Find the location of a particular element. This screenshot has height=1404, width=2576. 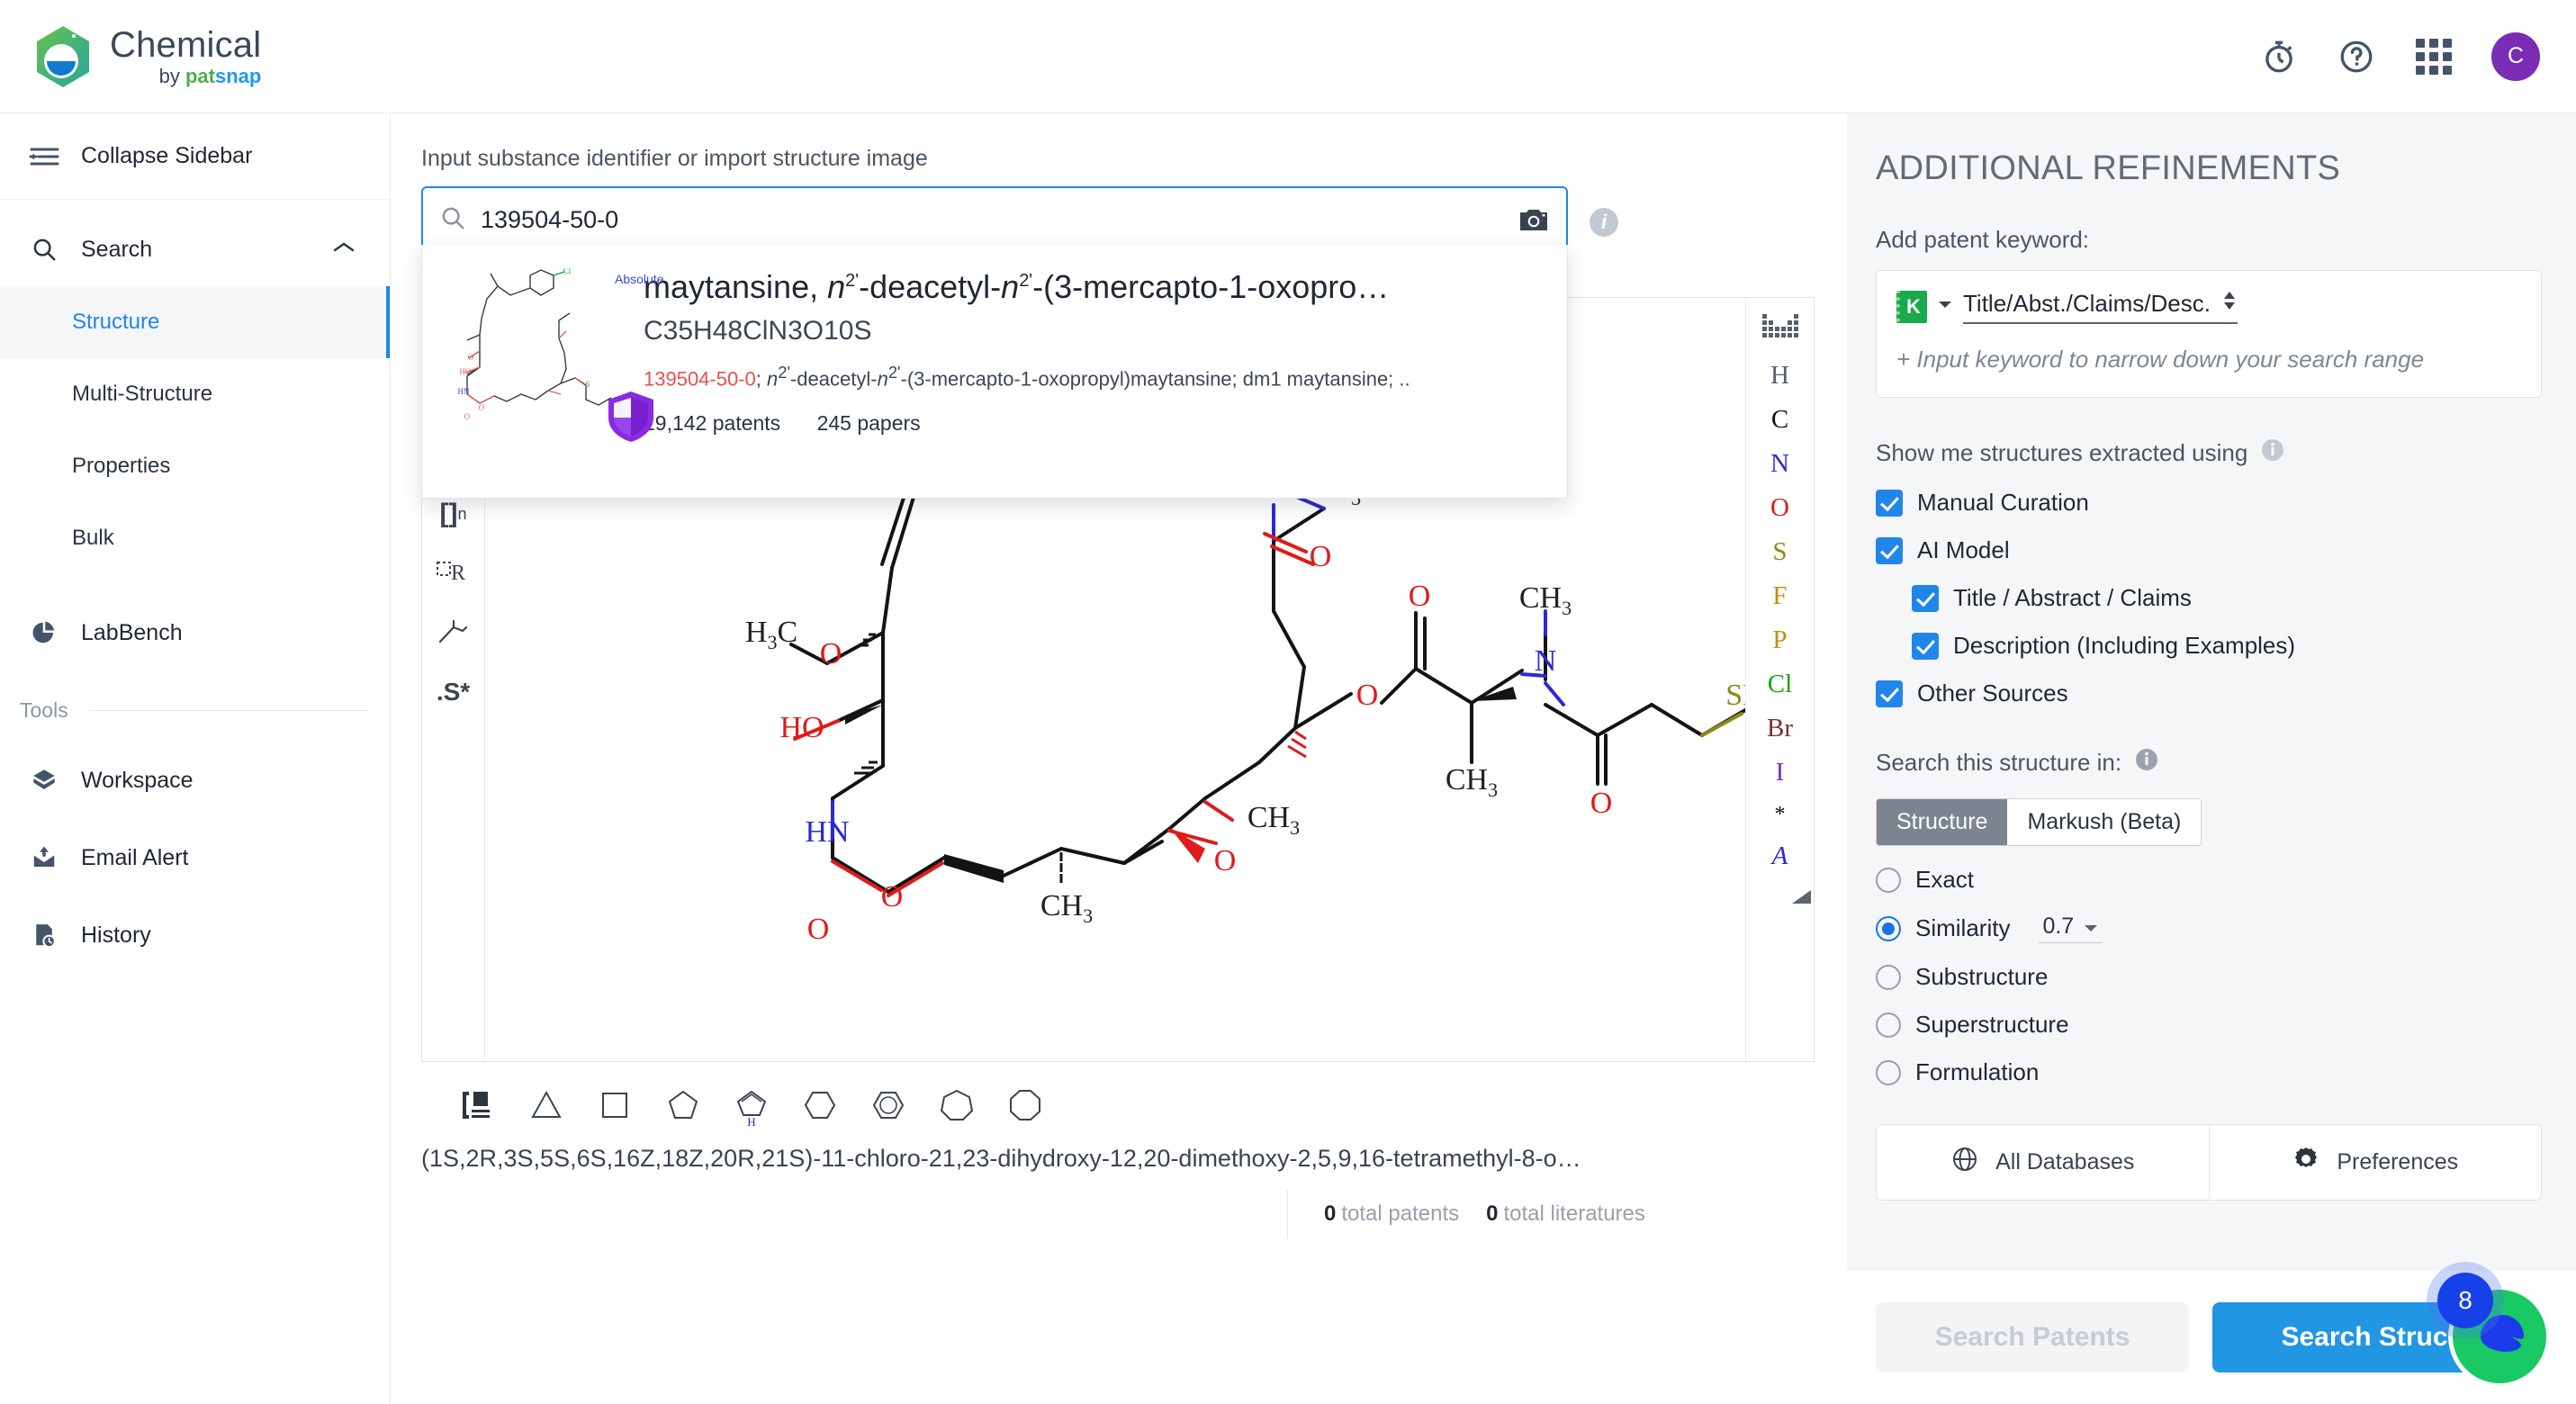

r-group-tool-icon: R is located at coordinates (453, 573).